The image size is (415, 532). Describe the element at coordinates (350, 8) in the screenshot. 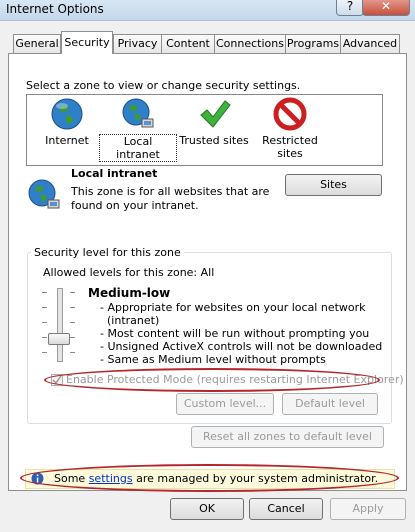

I see `help-button: ?` at that location.